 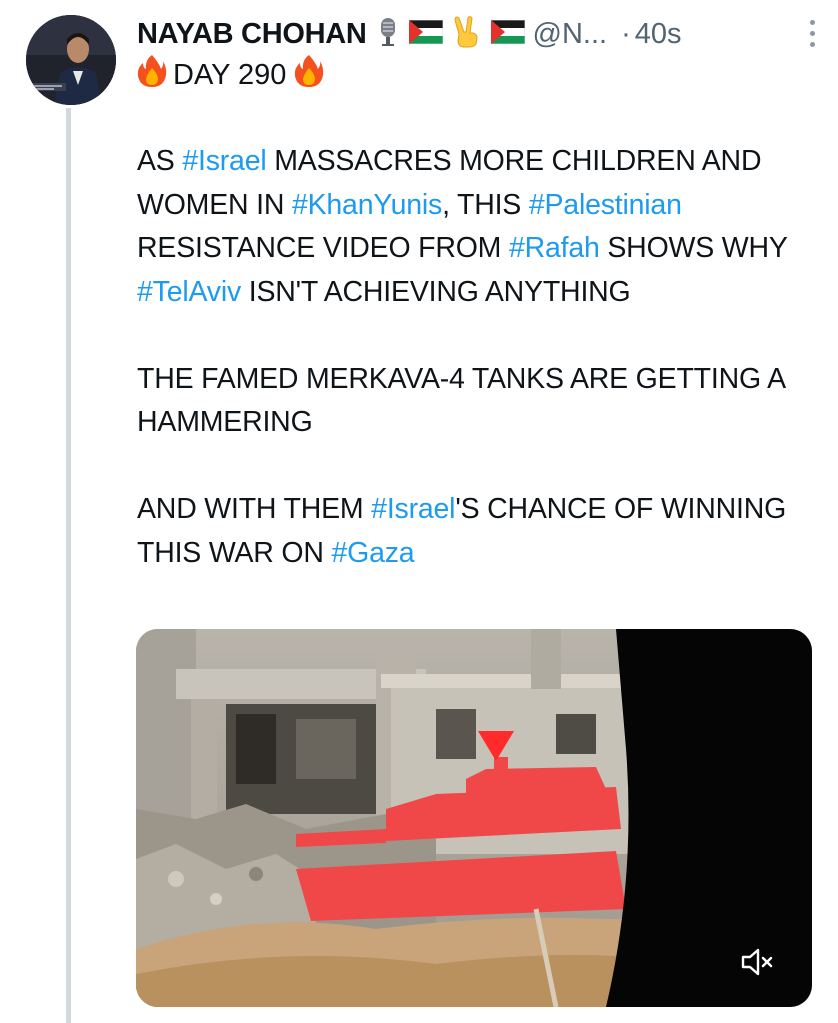 What do you see at coordinates (372, 553) in the screenshot?
I see `hashtag-link: #Gaza` at bounding box center [372, 553].